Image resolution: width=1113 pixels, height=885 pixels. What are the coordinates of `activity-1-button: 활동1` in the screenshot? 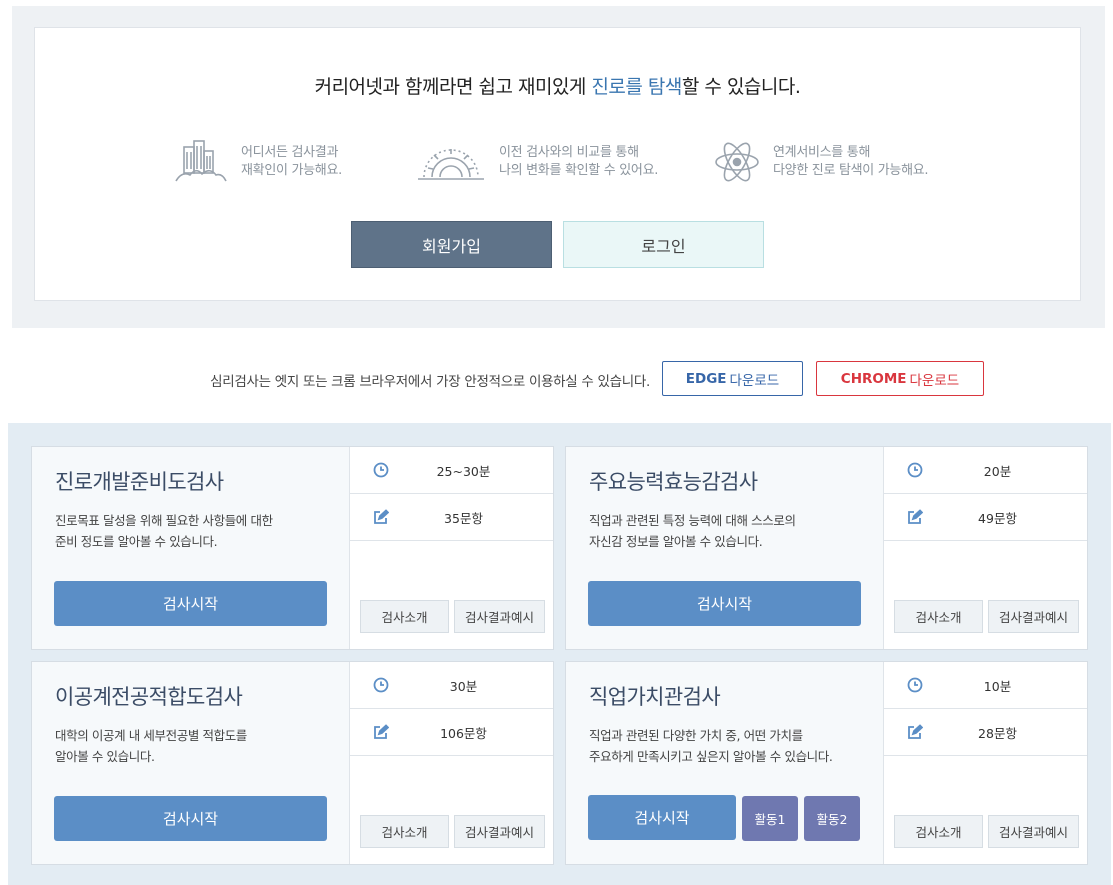 It's located at (770, 818).